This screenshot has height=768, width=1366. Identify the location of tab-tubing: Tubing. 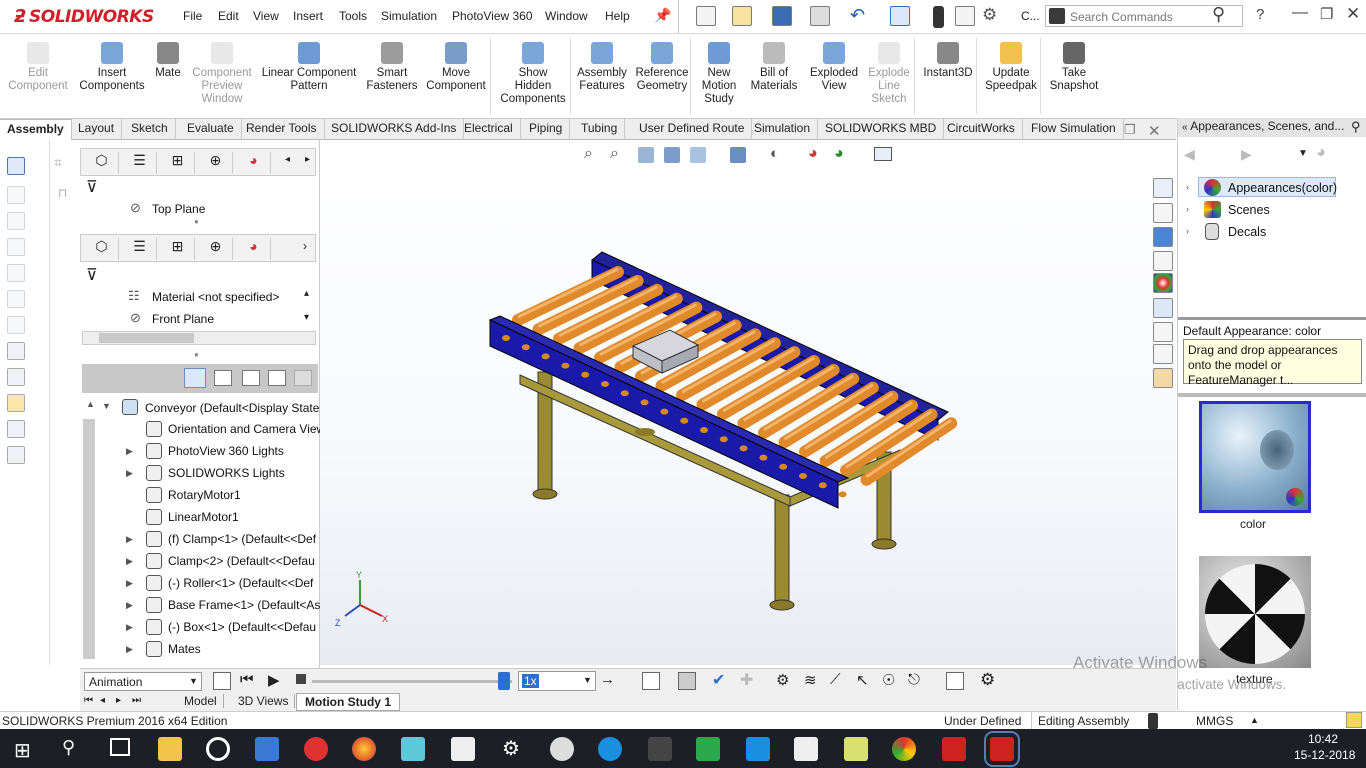
(600, 129).